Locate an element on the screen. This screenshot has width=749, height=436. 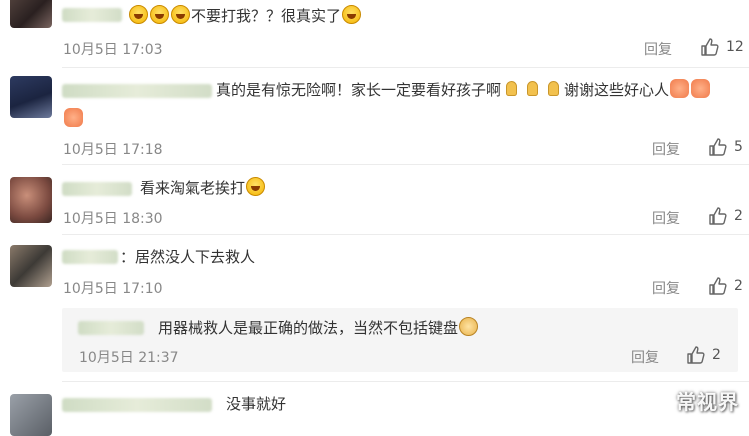
comment-text-line2 is located at coordinates (73, 118).